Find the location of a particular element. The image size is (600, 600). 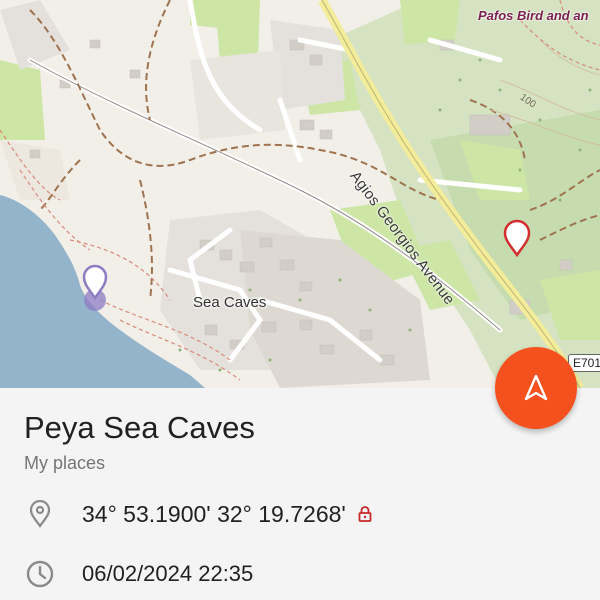

date-text: 06/02/2024 22:35 is located at coordinates (168, 573).